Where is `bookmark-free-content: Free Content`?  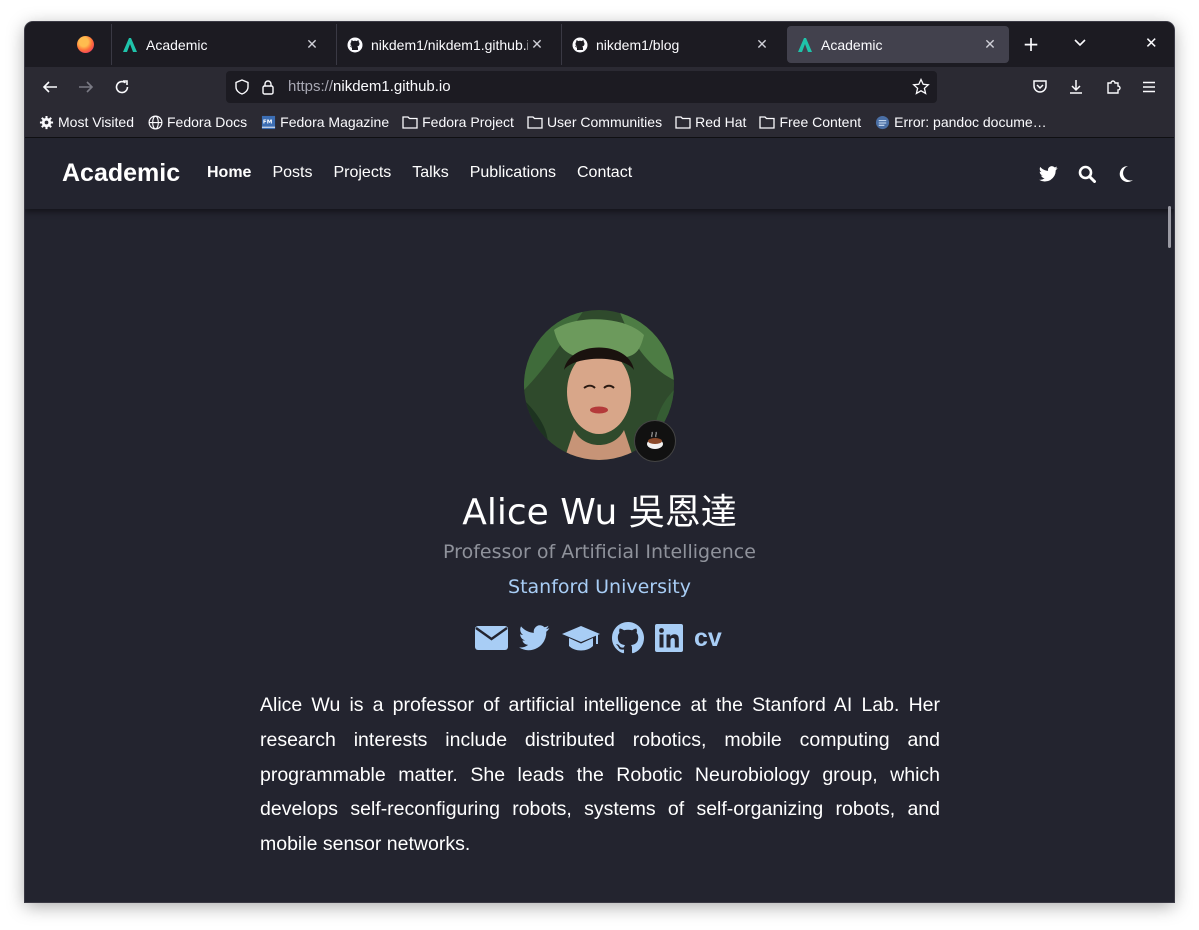
bookmark-free-content: Free Content is located at coordinates (810, 122).